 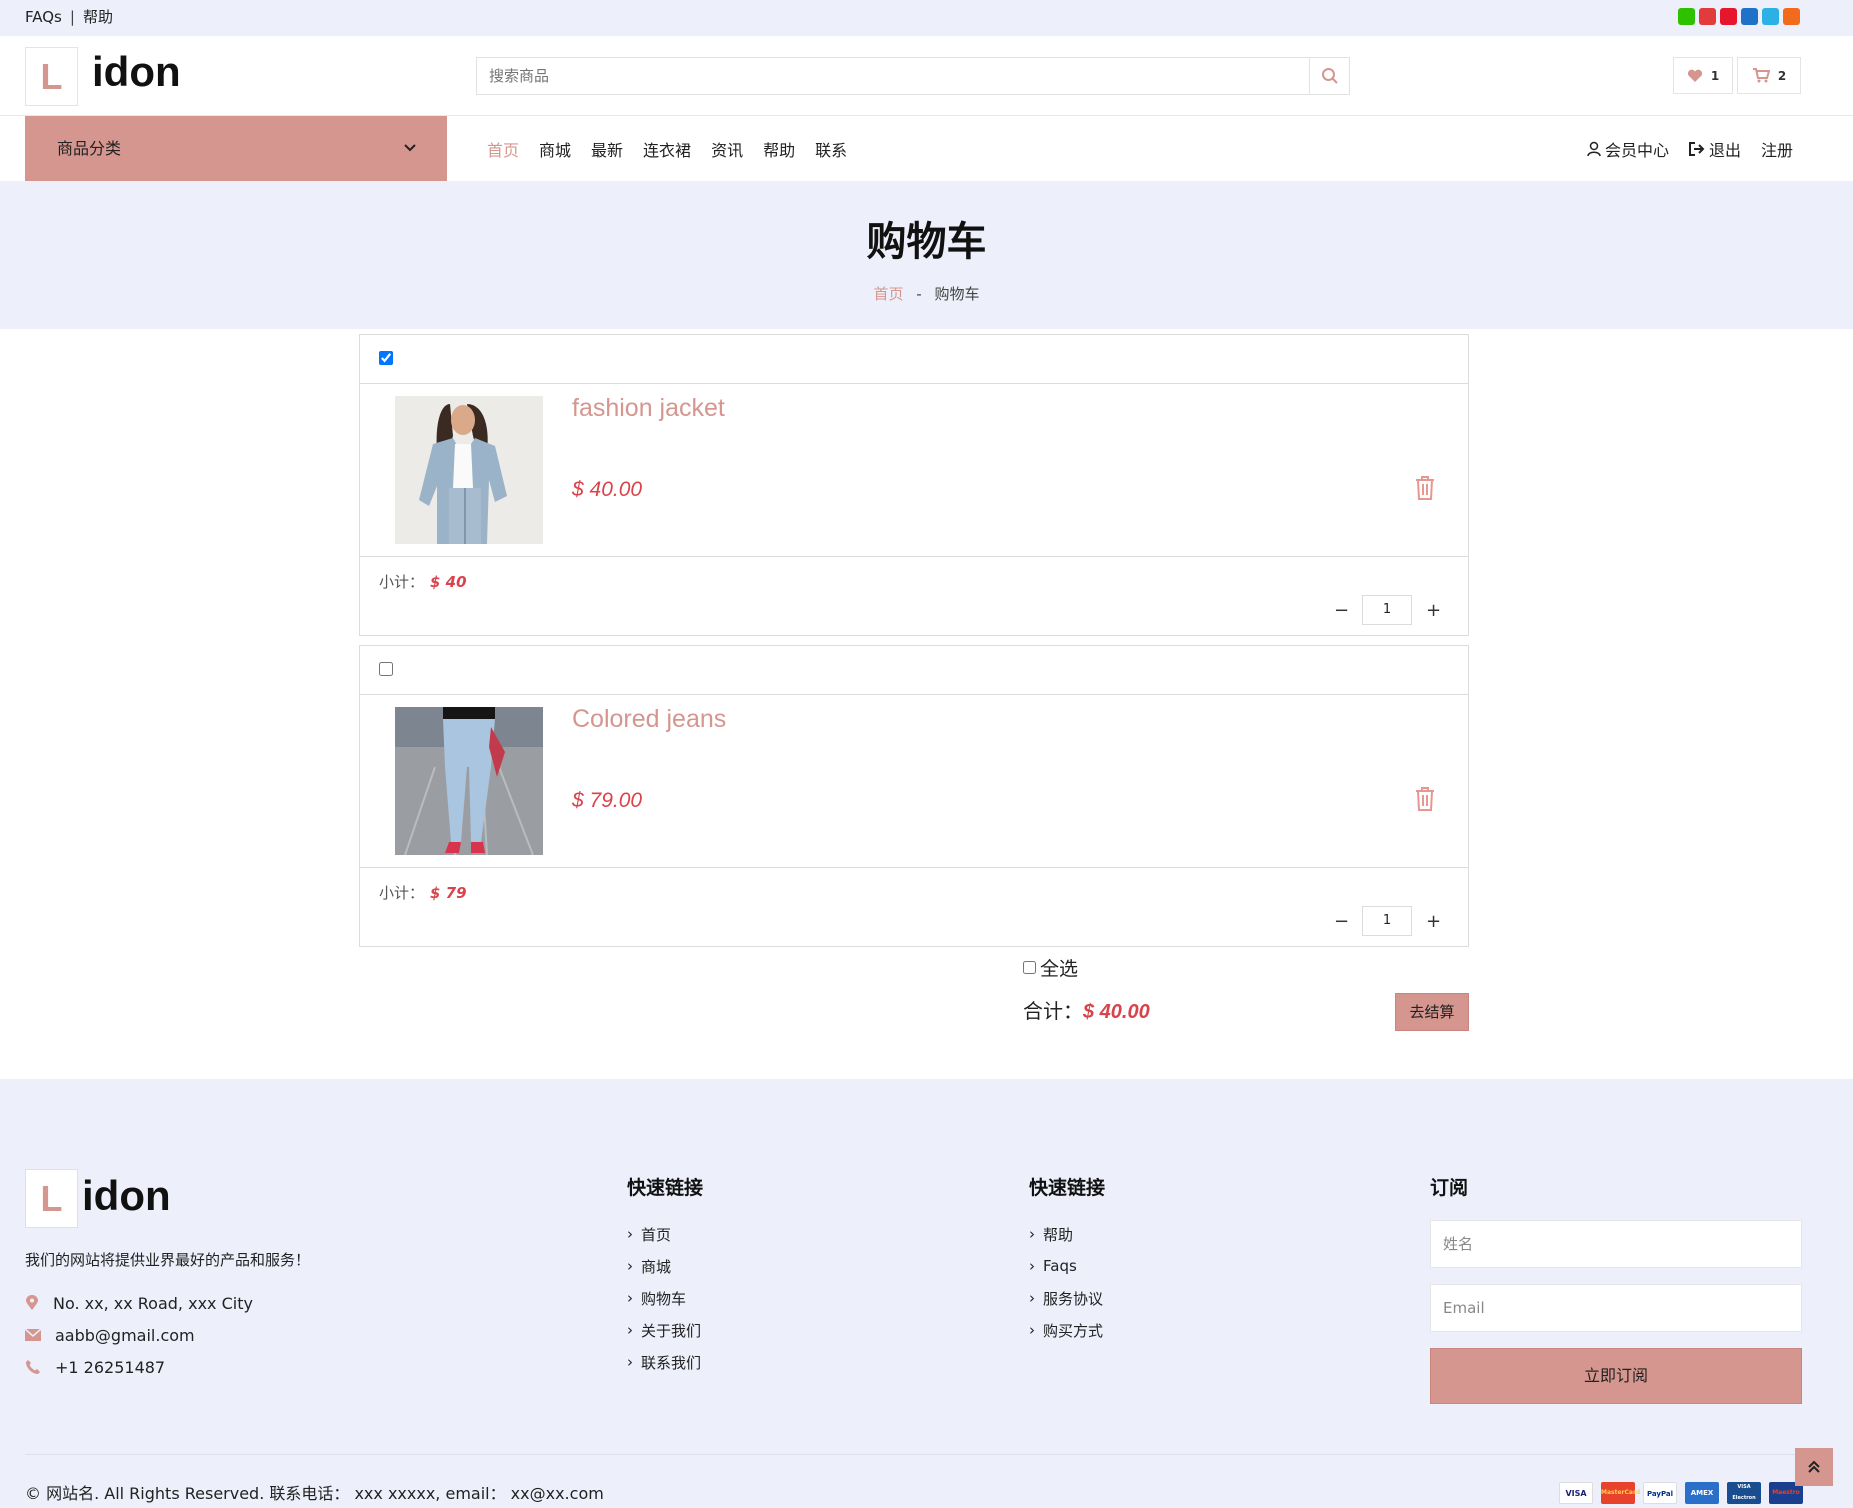 What do you see at coordinates (33, 1367) in the screenshot?
I see `phone-icon` at bounding box center [33, 1367].